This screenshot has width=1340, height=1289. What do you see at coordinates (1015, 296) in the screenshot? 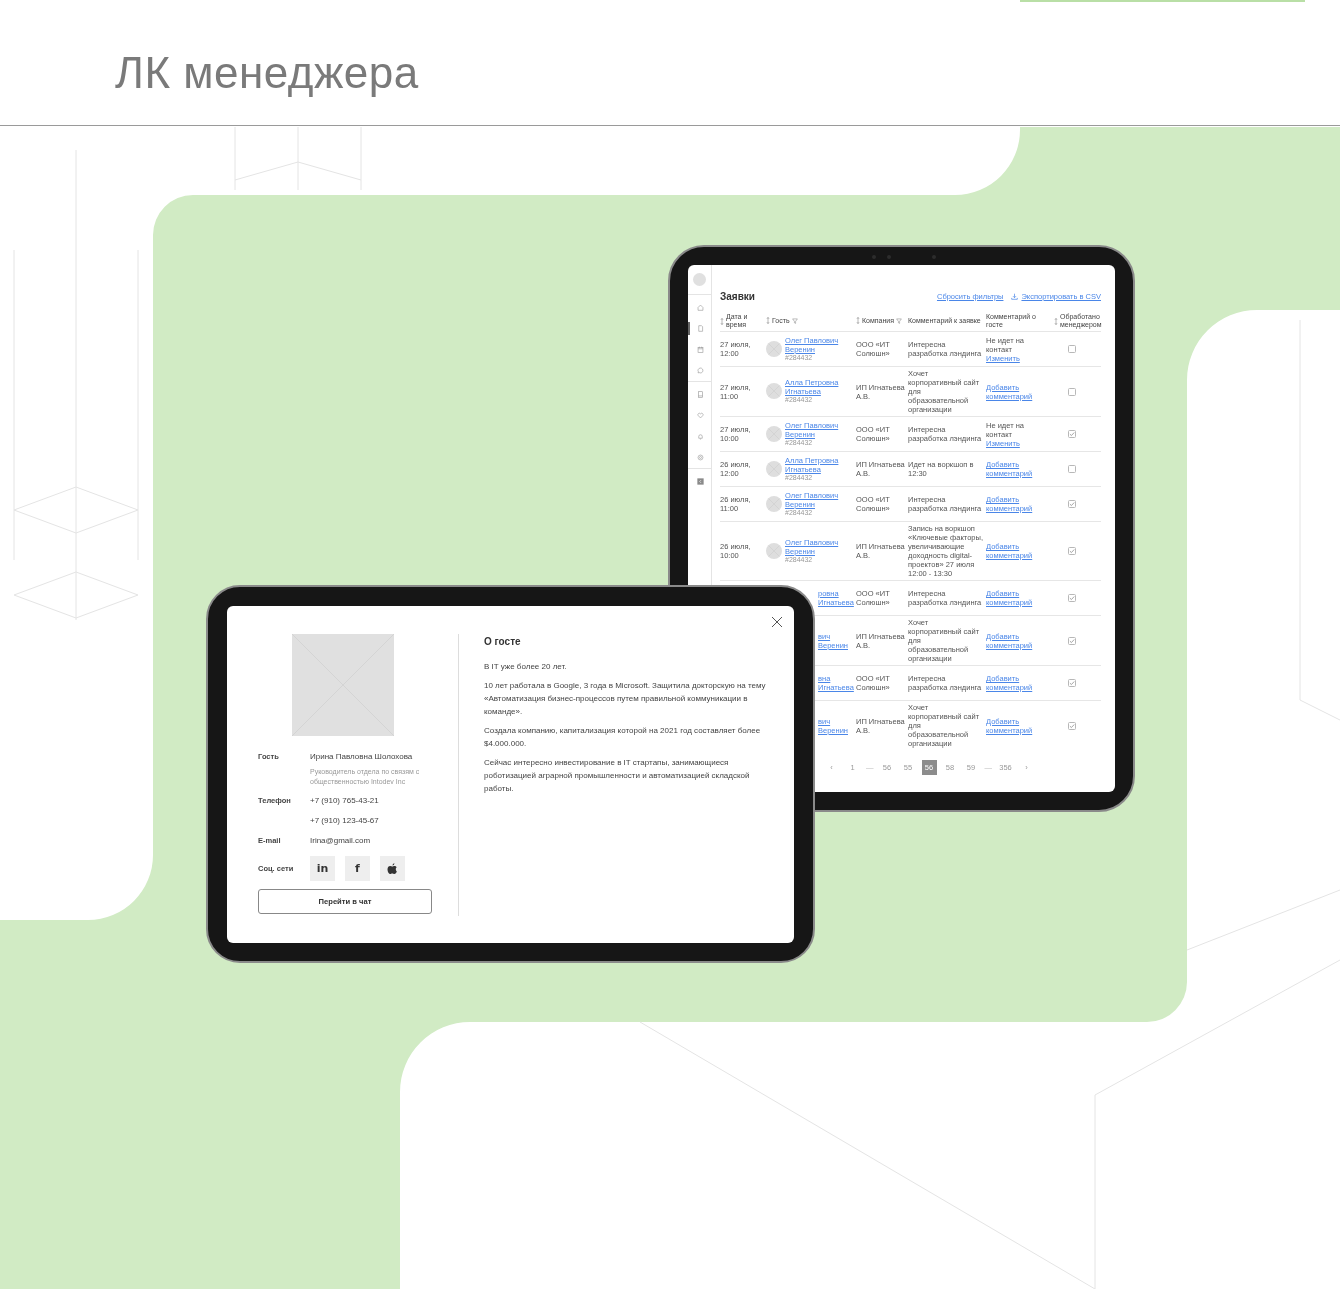
I see `download-icon` at bounding box center [1015, 296].